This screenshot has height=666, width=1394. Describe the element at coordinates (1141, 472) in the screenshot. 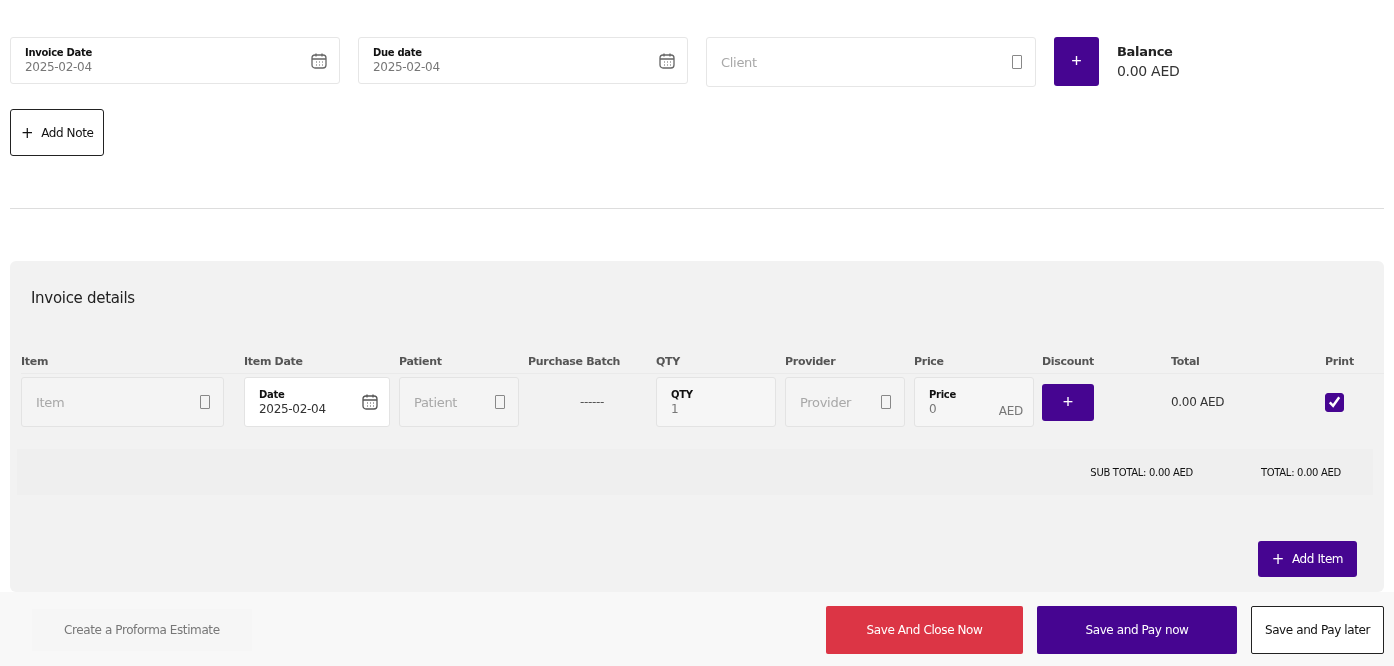

I see `subtotal-text: SUB TOTAL: 0.00 AED` at that location.